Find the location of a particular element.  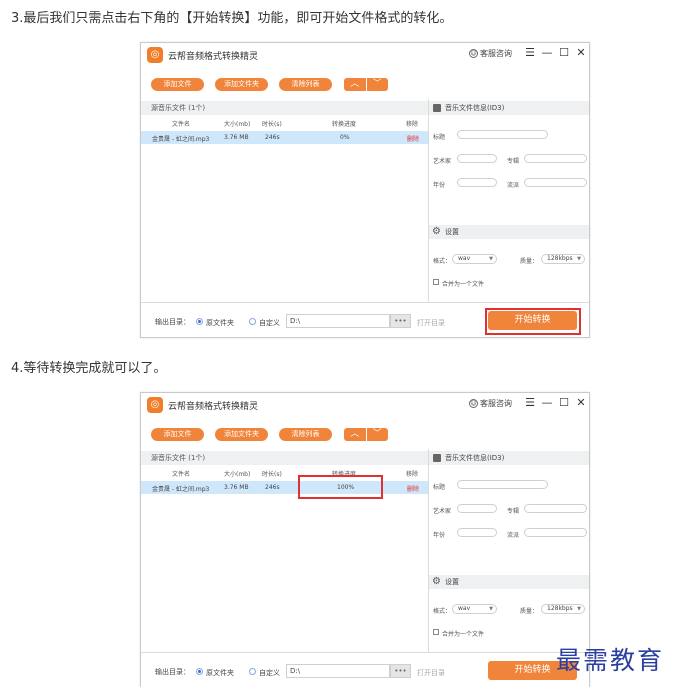

column-filename: 文件名 is located at coordinates (181, 474).